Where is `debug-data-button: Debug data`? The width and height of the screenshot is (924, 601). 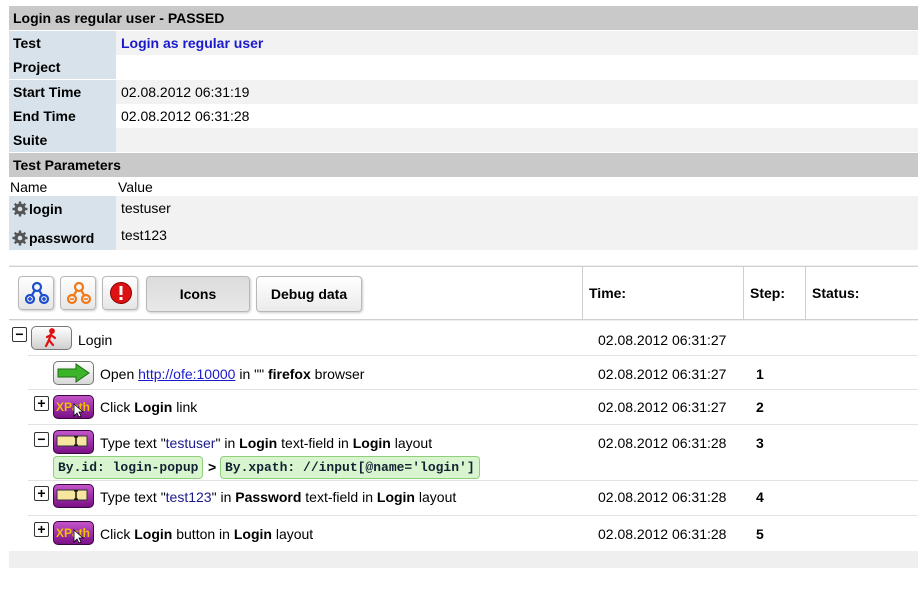 debug-data-button: Debug data is located at coordinates (309, 294).